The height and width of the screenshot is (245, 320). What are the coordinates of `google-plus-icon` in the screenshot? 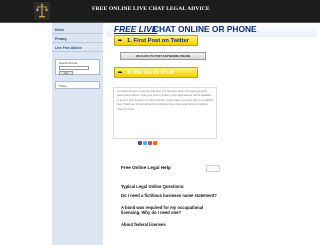 It's located at (150, 143).